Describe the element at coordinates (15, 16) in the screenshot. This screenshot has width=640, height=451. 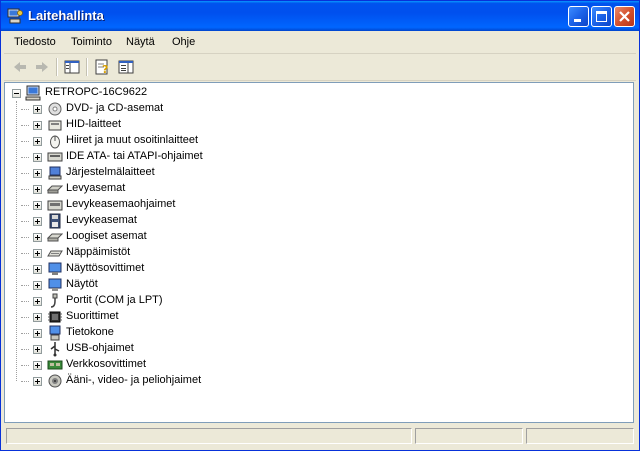
I see `device-manager-icon` at that location.